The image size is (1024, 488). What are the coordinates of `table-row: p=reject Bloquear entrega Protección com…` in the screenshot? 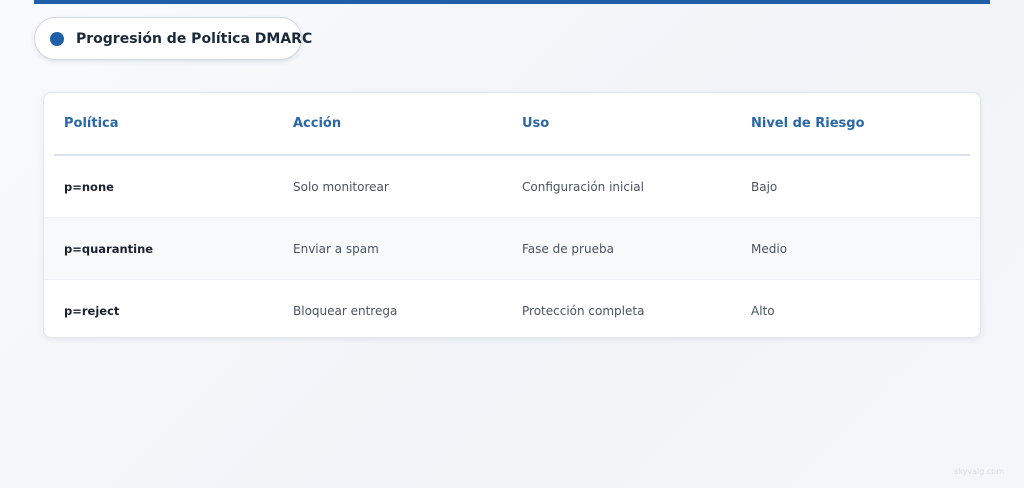 It's located at (512, 308).